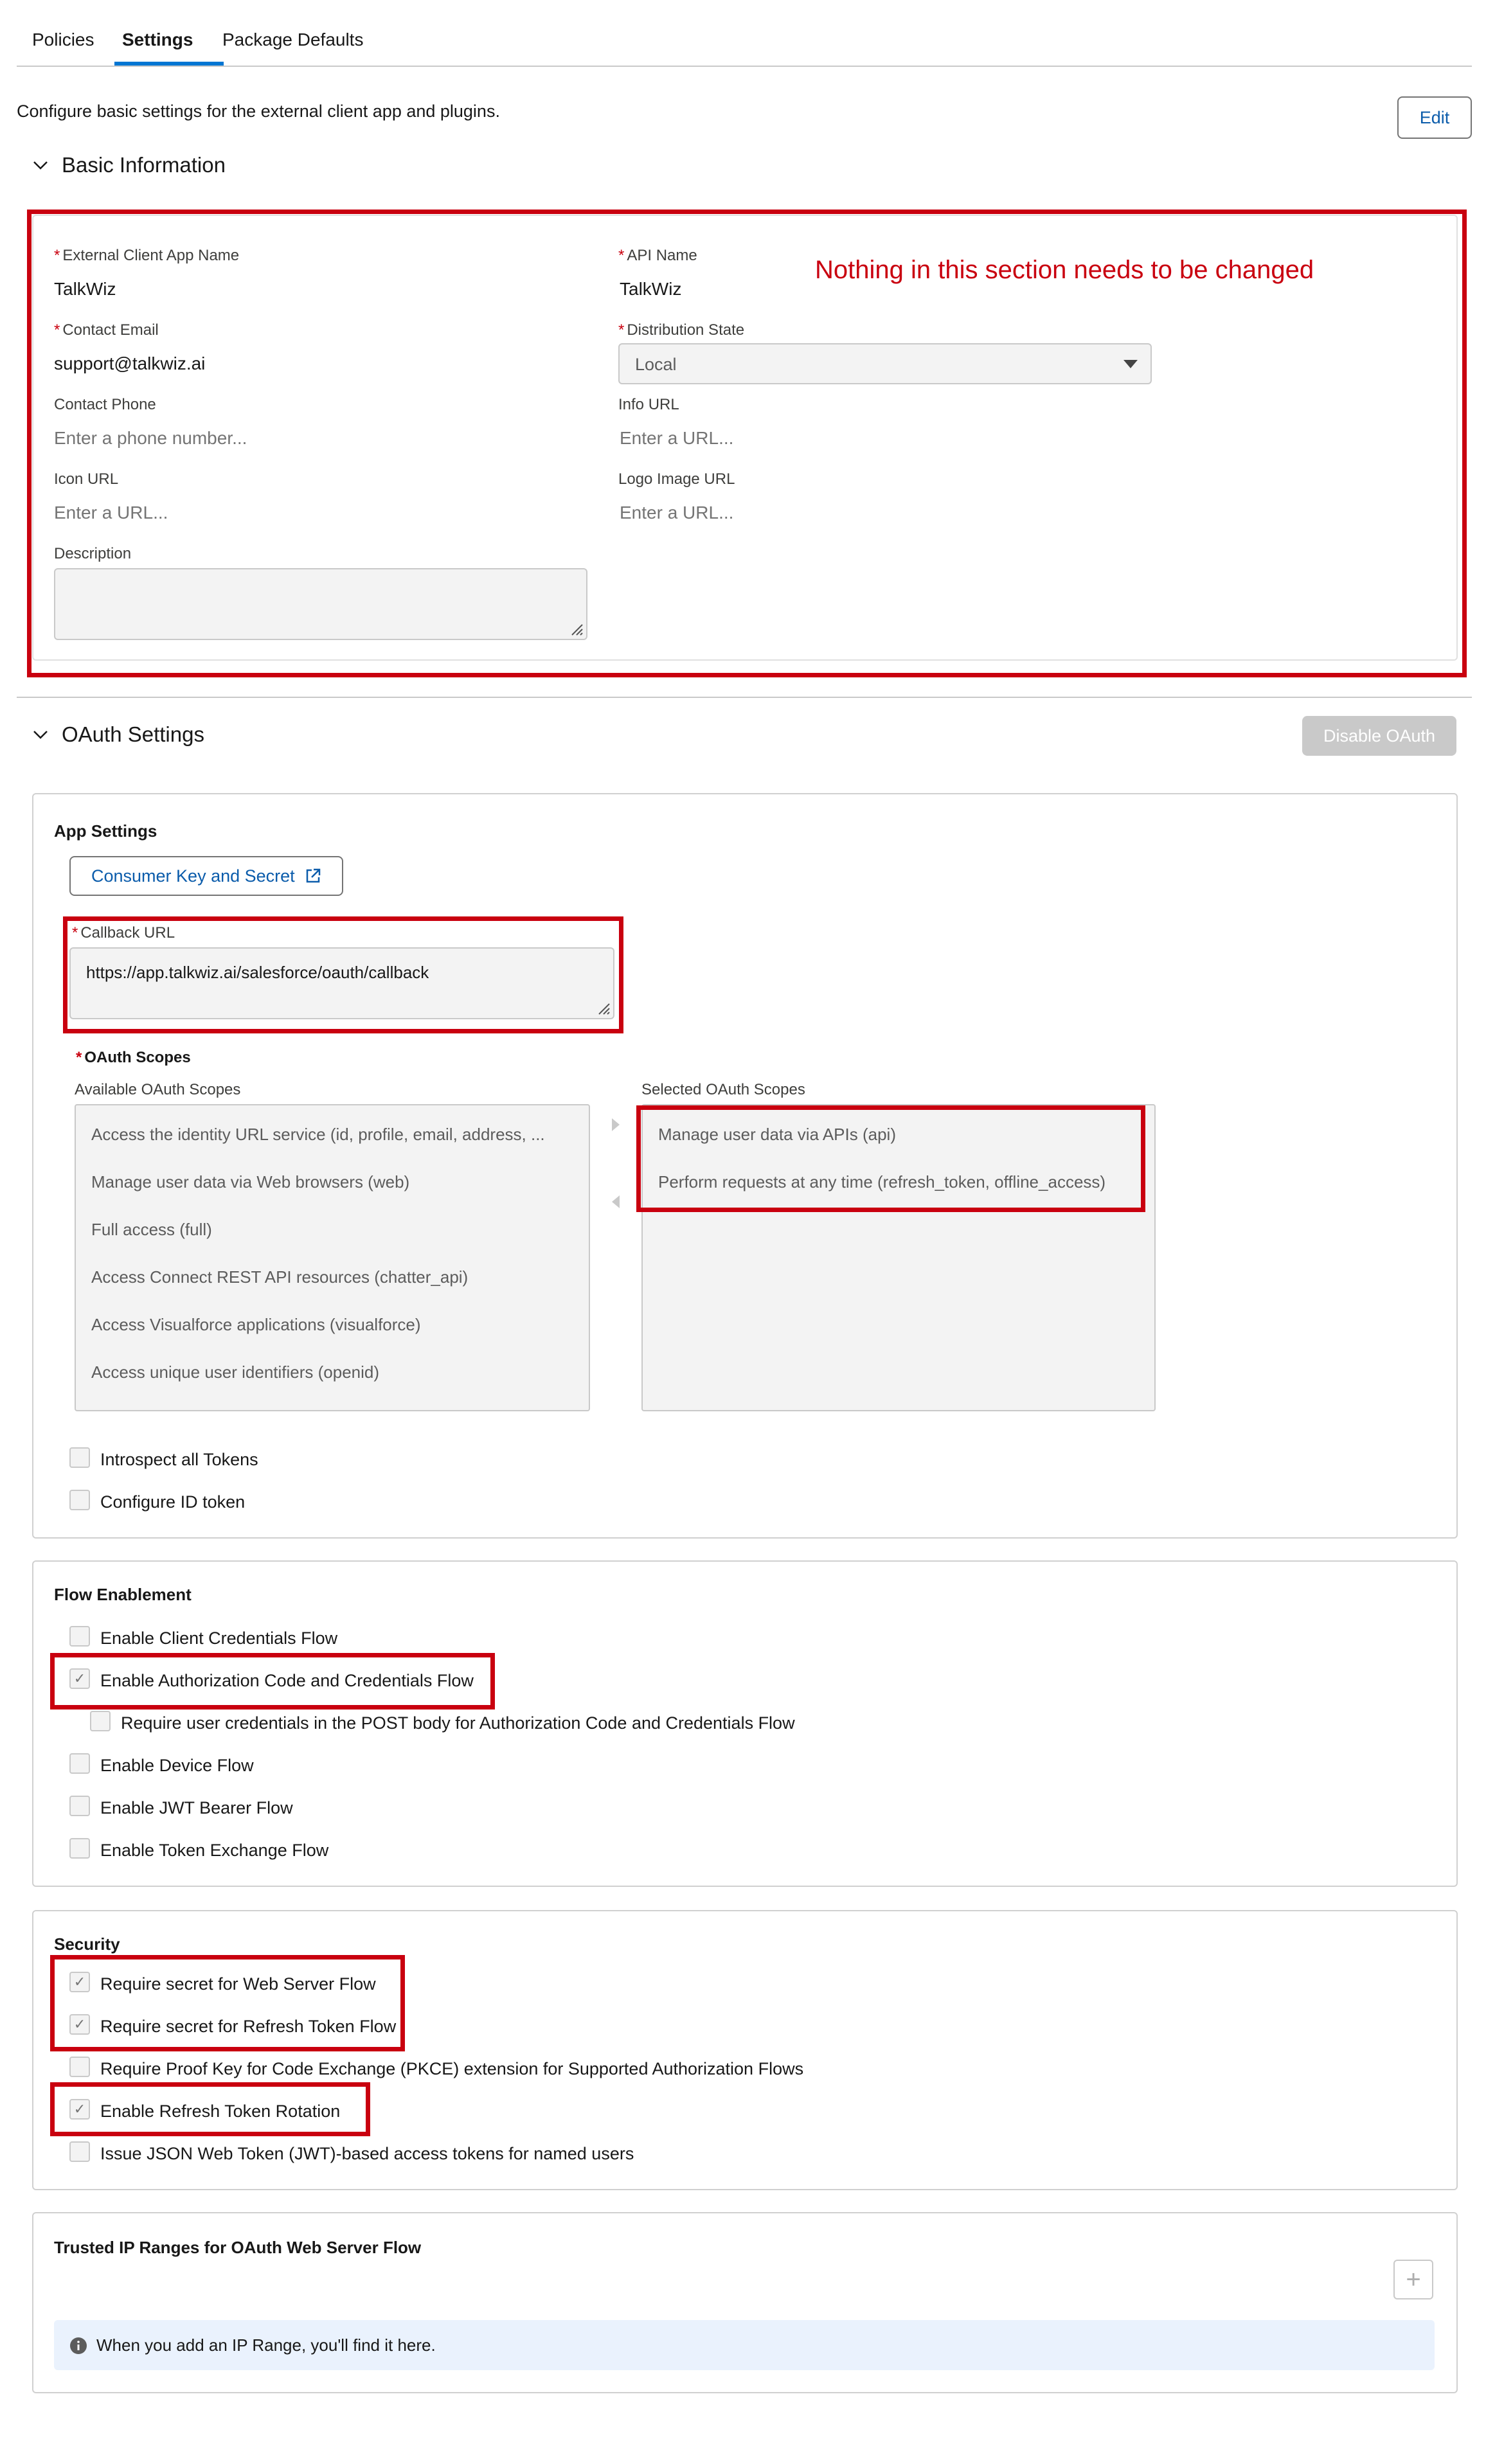 The width and height of the screenshot is (1495, 2464). What do you see at coordinates (85, 289) in the screenshot?
I see `app-name-value: TalkWiz` at bounding box center [85, 289].